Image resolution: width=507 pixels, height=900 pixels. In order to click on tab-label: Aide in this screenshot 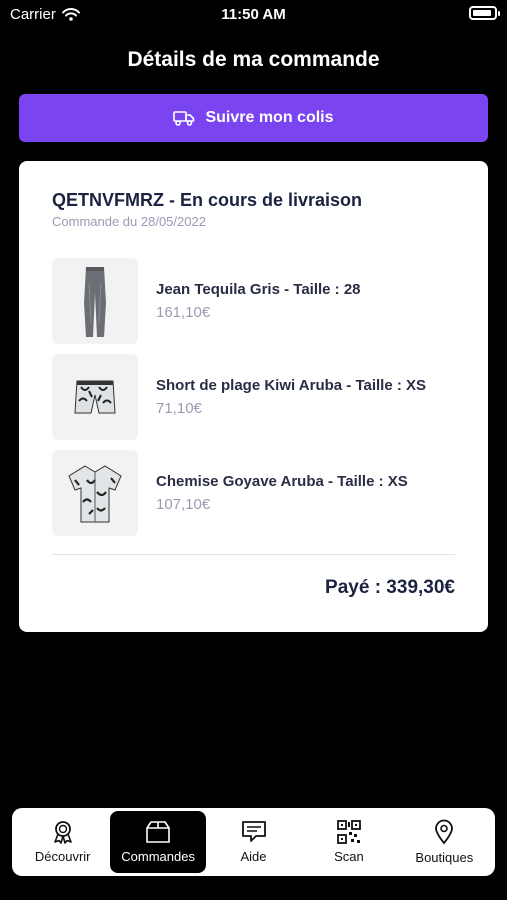, I will do `click(253, 856)`.